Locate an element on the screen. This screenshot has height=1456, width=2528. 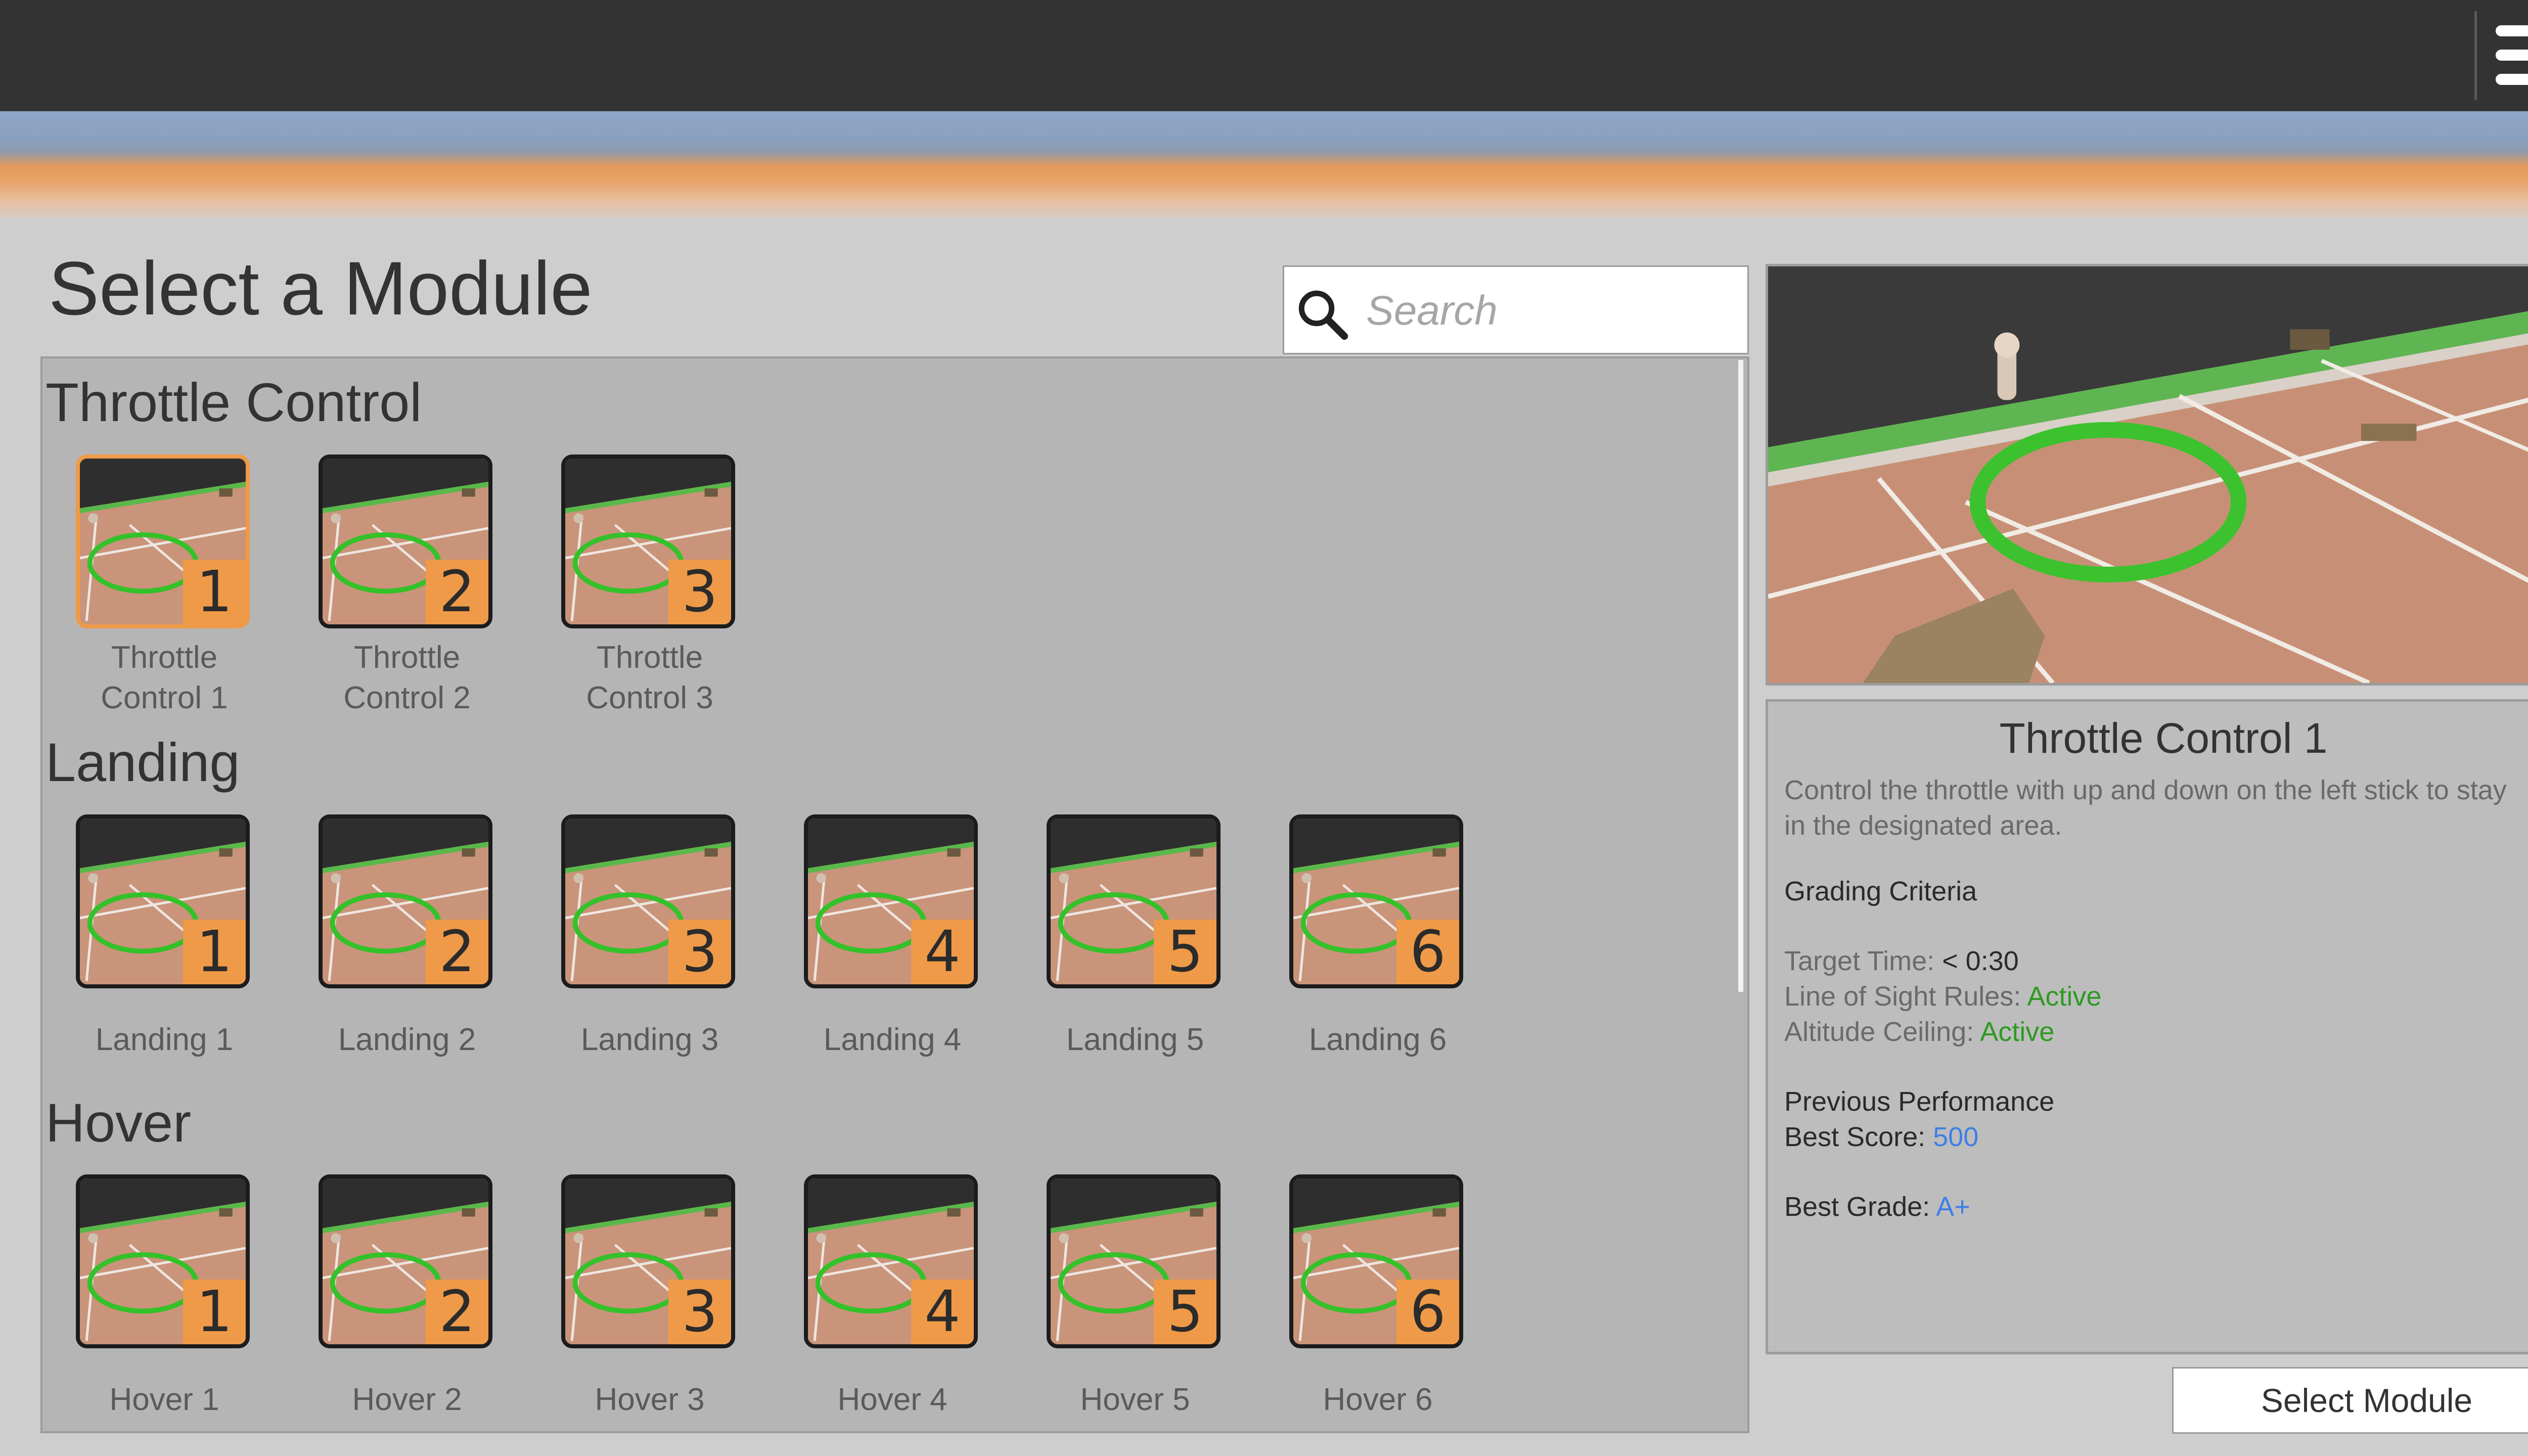
target-time-row: Target Time: < 0:30 is located at coordinates (1902, 961).